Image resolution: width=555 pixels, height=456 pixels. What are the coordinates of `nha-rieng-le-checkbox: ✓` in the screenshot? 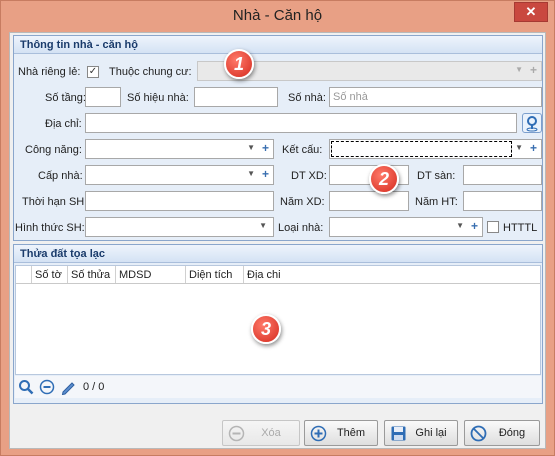 It's located at (93, 72).